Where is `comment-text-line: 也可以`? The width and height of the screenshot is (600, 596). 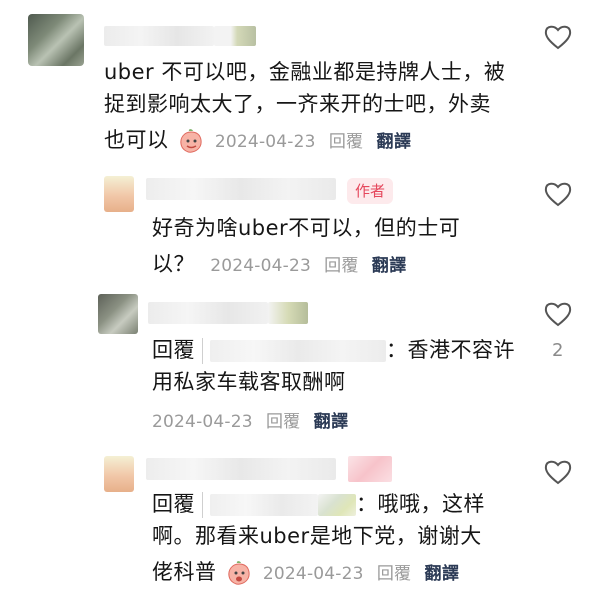
comment-text-line: 也可以 is located at coordinates (136, 140).